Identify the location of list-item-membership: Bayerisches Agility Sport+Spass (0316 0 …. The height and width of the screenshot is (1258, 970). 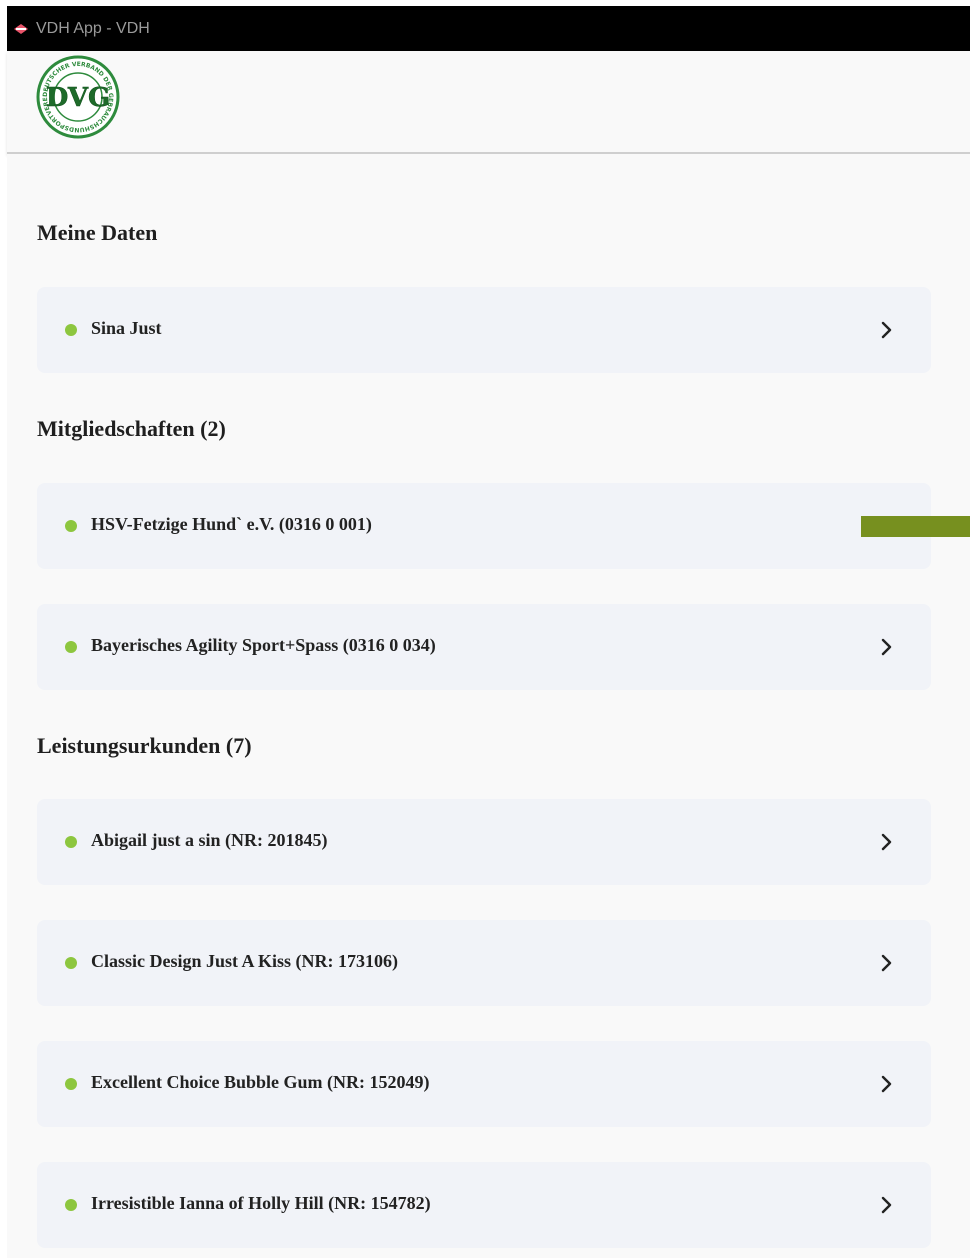
(484, 647).